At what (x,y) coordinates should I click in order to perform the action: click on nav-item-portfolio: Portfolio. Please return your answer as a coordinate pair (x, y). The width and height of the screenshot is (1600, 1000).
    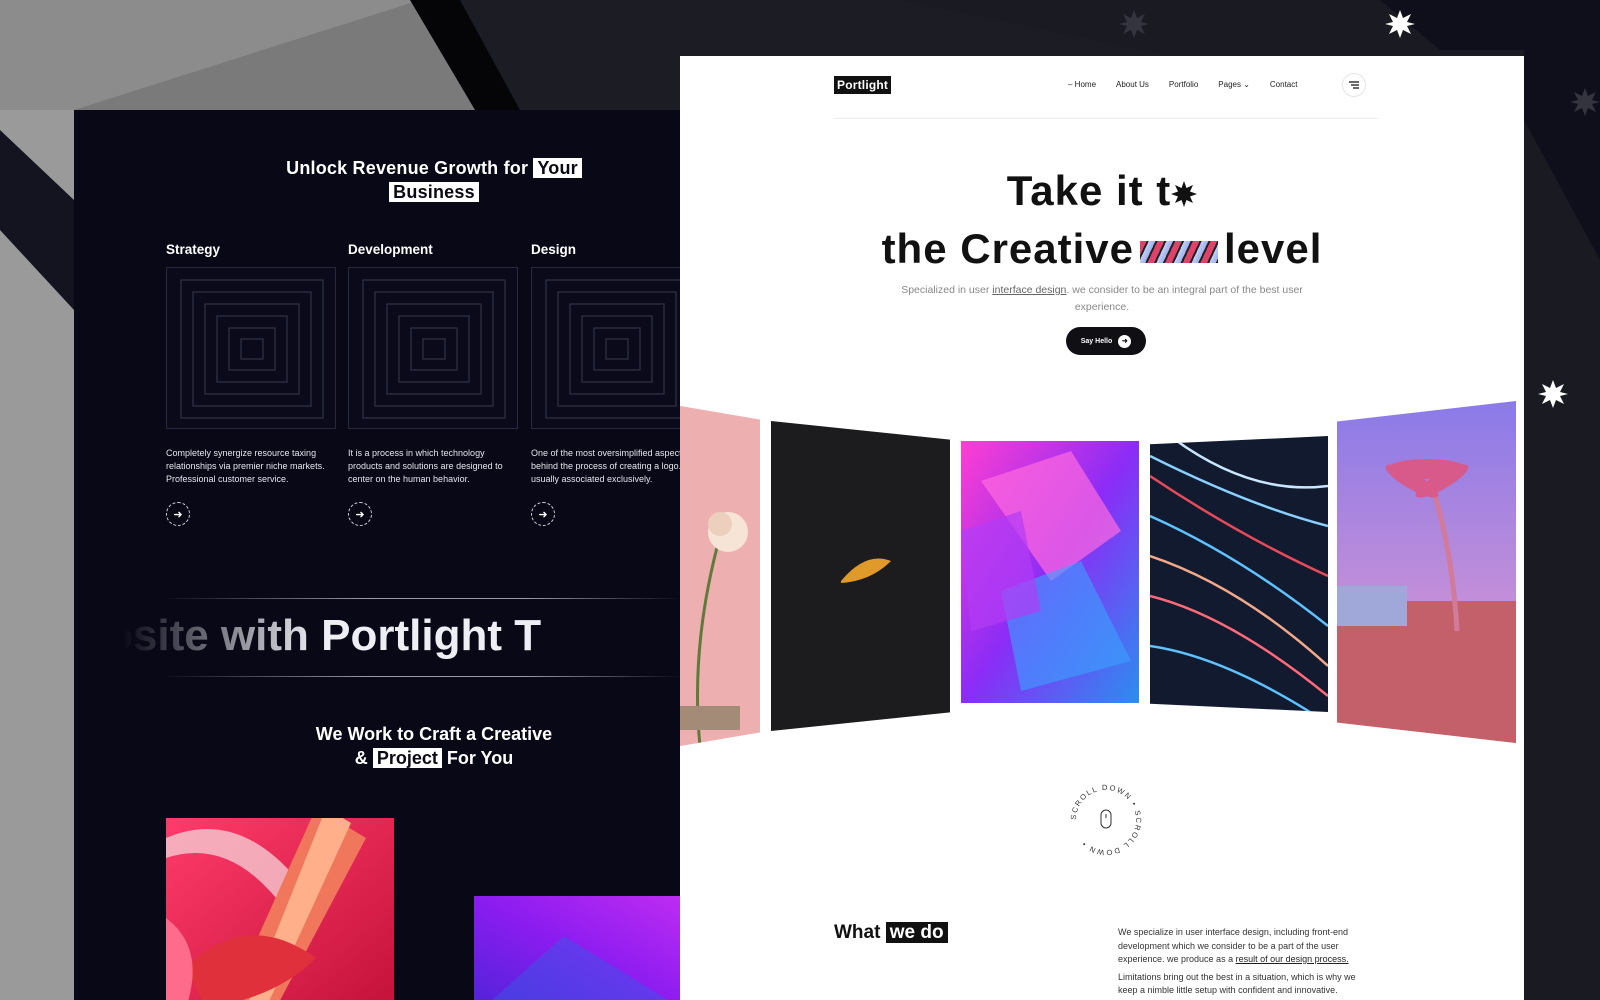
    Looking at the image, I should click on (1183, 84).